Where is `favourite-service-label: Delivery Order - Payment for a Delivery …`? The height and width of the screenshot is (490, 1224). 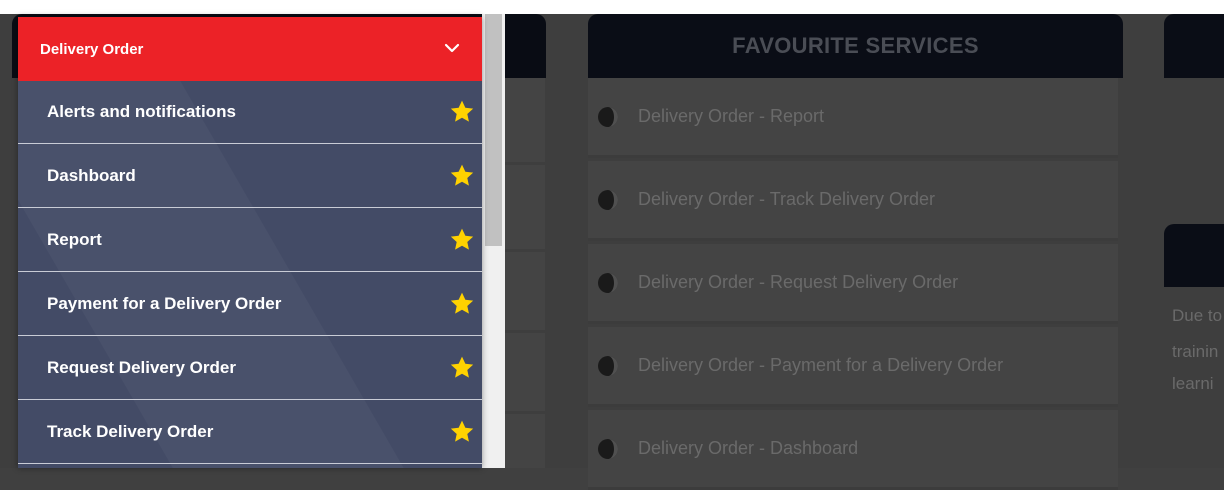 favourite-service-label: Delivery Order - Payment for a Delivery … is located at coordinates (821, 365).